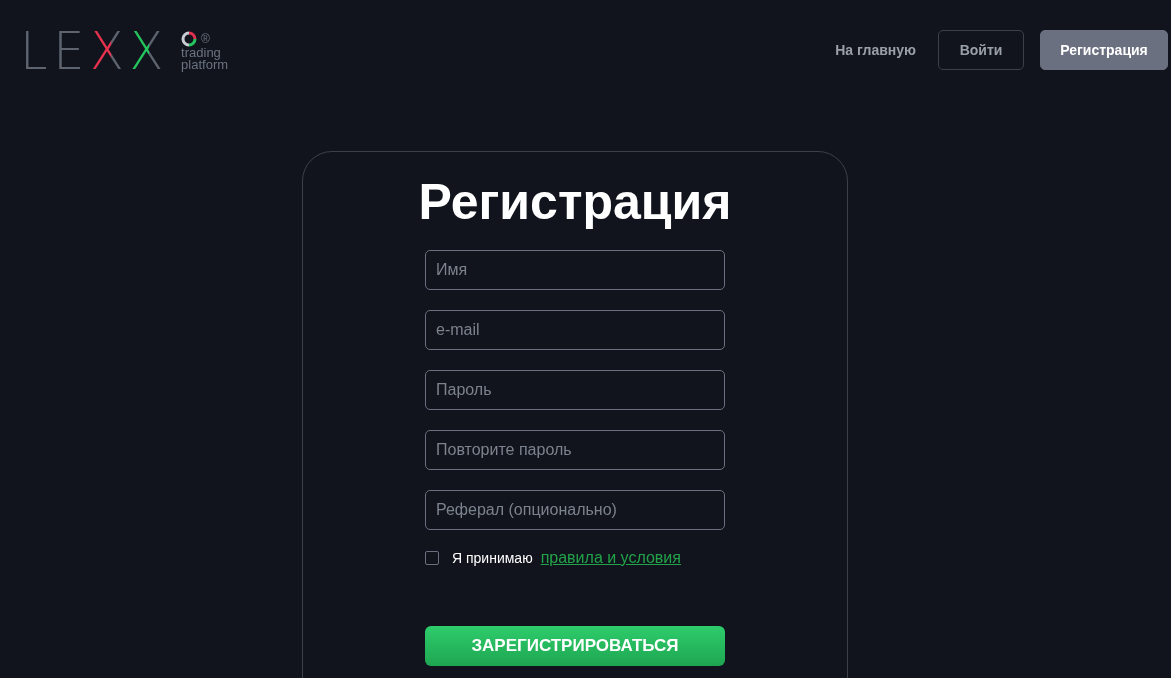 The height and width of the screenshot is (678, 1171). What do you see at coordinates (189, 39) in the screenshot?
I see `logo-icon` at bounding box center [189, 39].